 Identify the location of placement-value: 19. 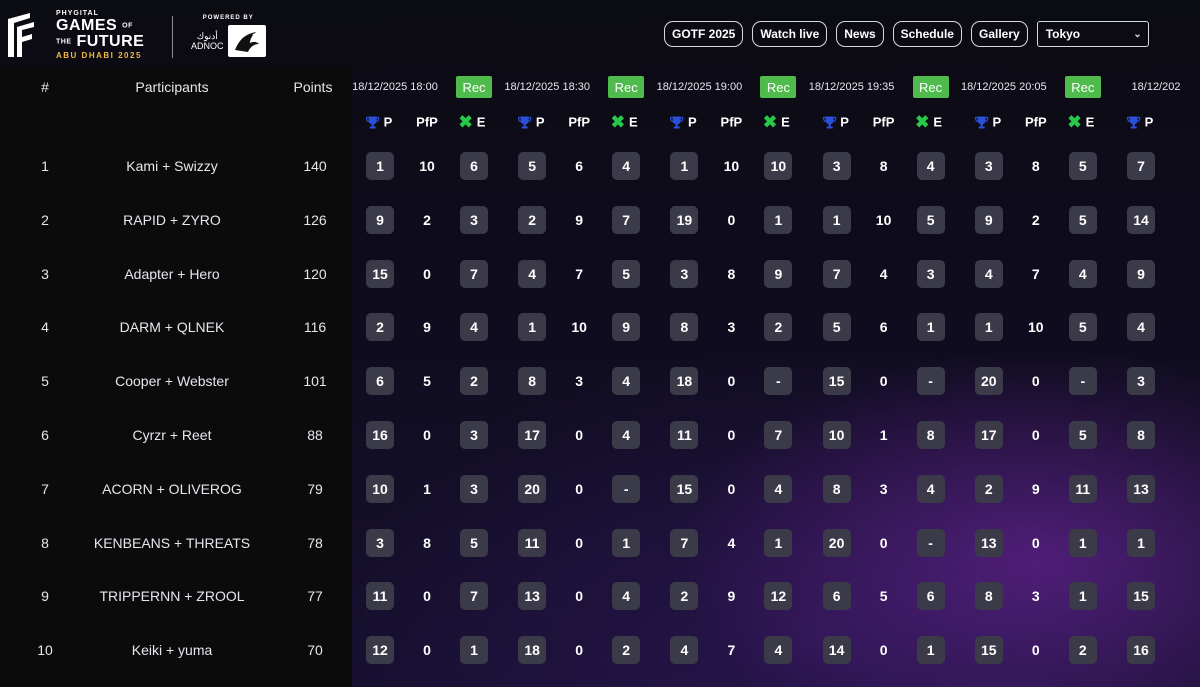
(684, 219).